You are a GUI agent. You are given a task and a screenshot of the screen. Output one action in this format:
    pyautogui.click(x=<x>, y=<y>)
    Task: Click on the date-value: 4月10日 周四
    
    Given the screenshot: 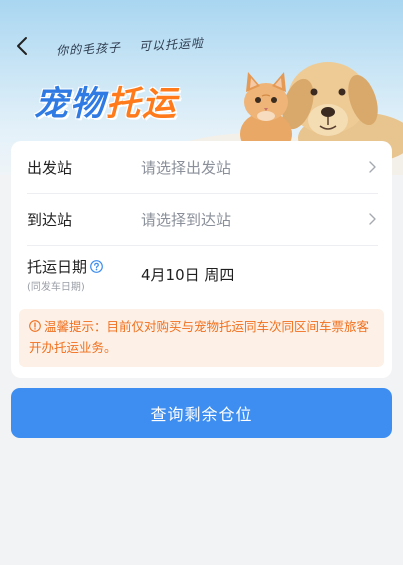 What is the action you would take?
    pyautogui.click(x=188, y=274)
    